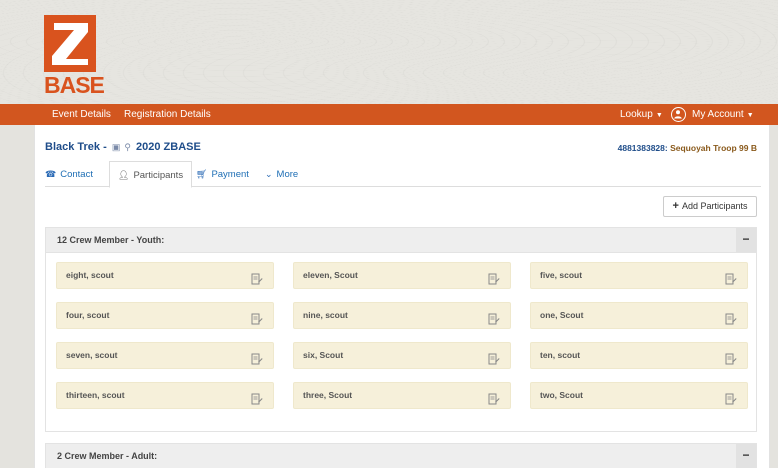 The height and width of the screenshot is (468, 778). I want to click on member-card: two, Scout, so click(639, 395).